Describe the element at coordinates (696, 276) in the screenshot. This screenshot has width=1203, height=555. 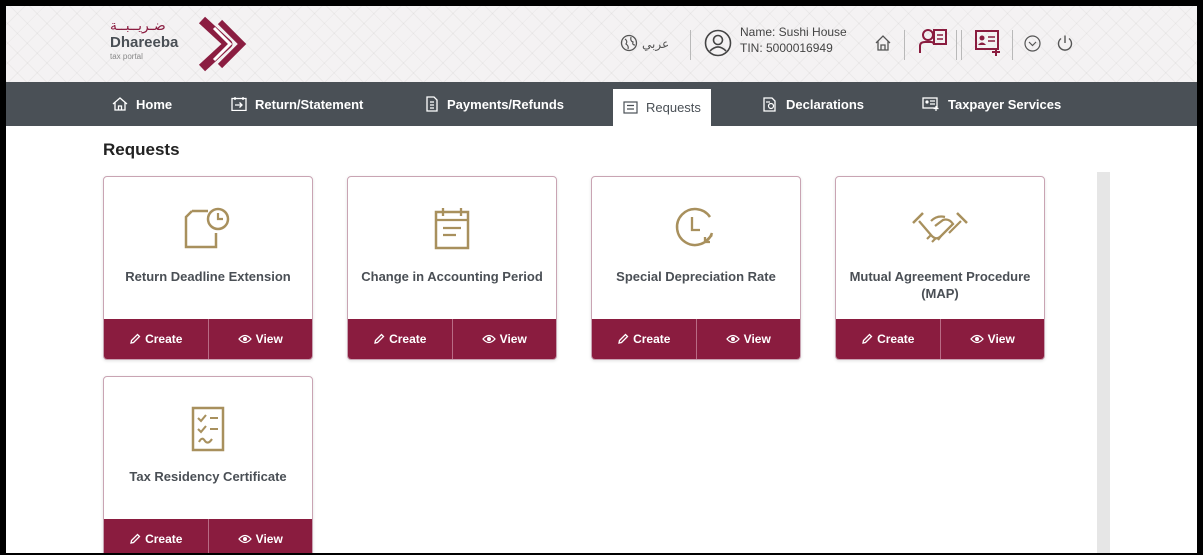
I see `card-title: Special Depreciation Rate` at that location.